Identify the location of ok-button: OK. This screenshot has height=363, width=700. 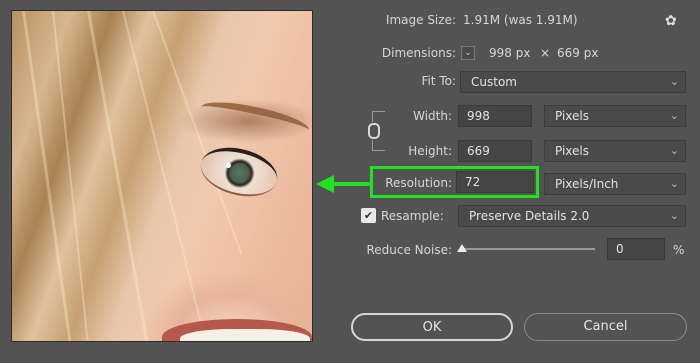
(432, 327).